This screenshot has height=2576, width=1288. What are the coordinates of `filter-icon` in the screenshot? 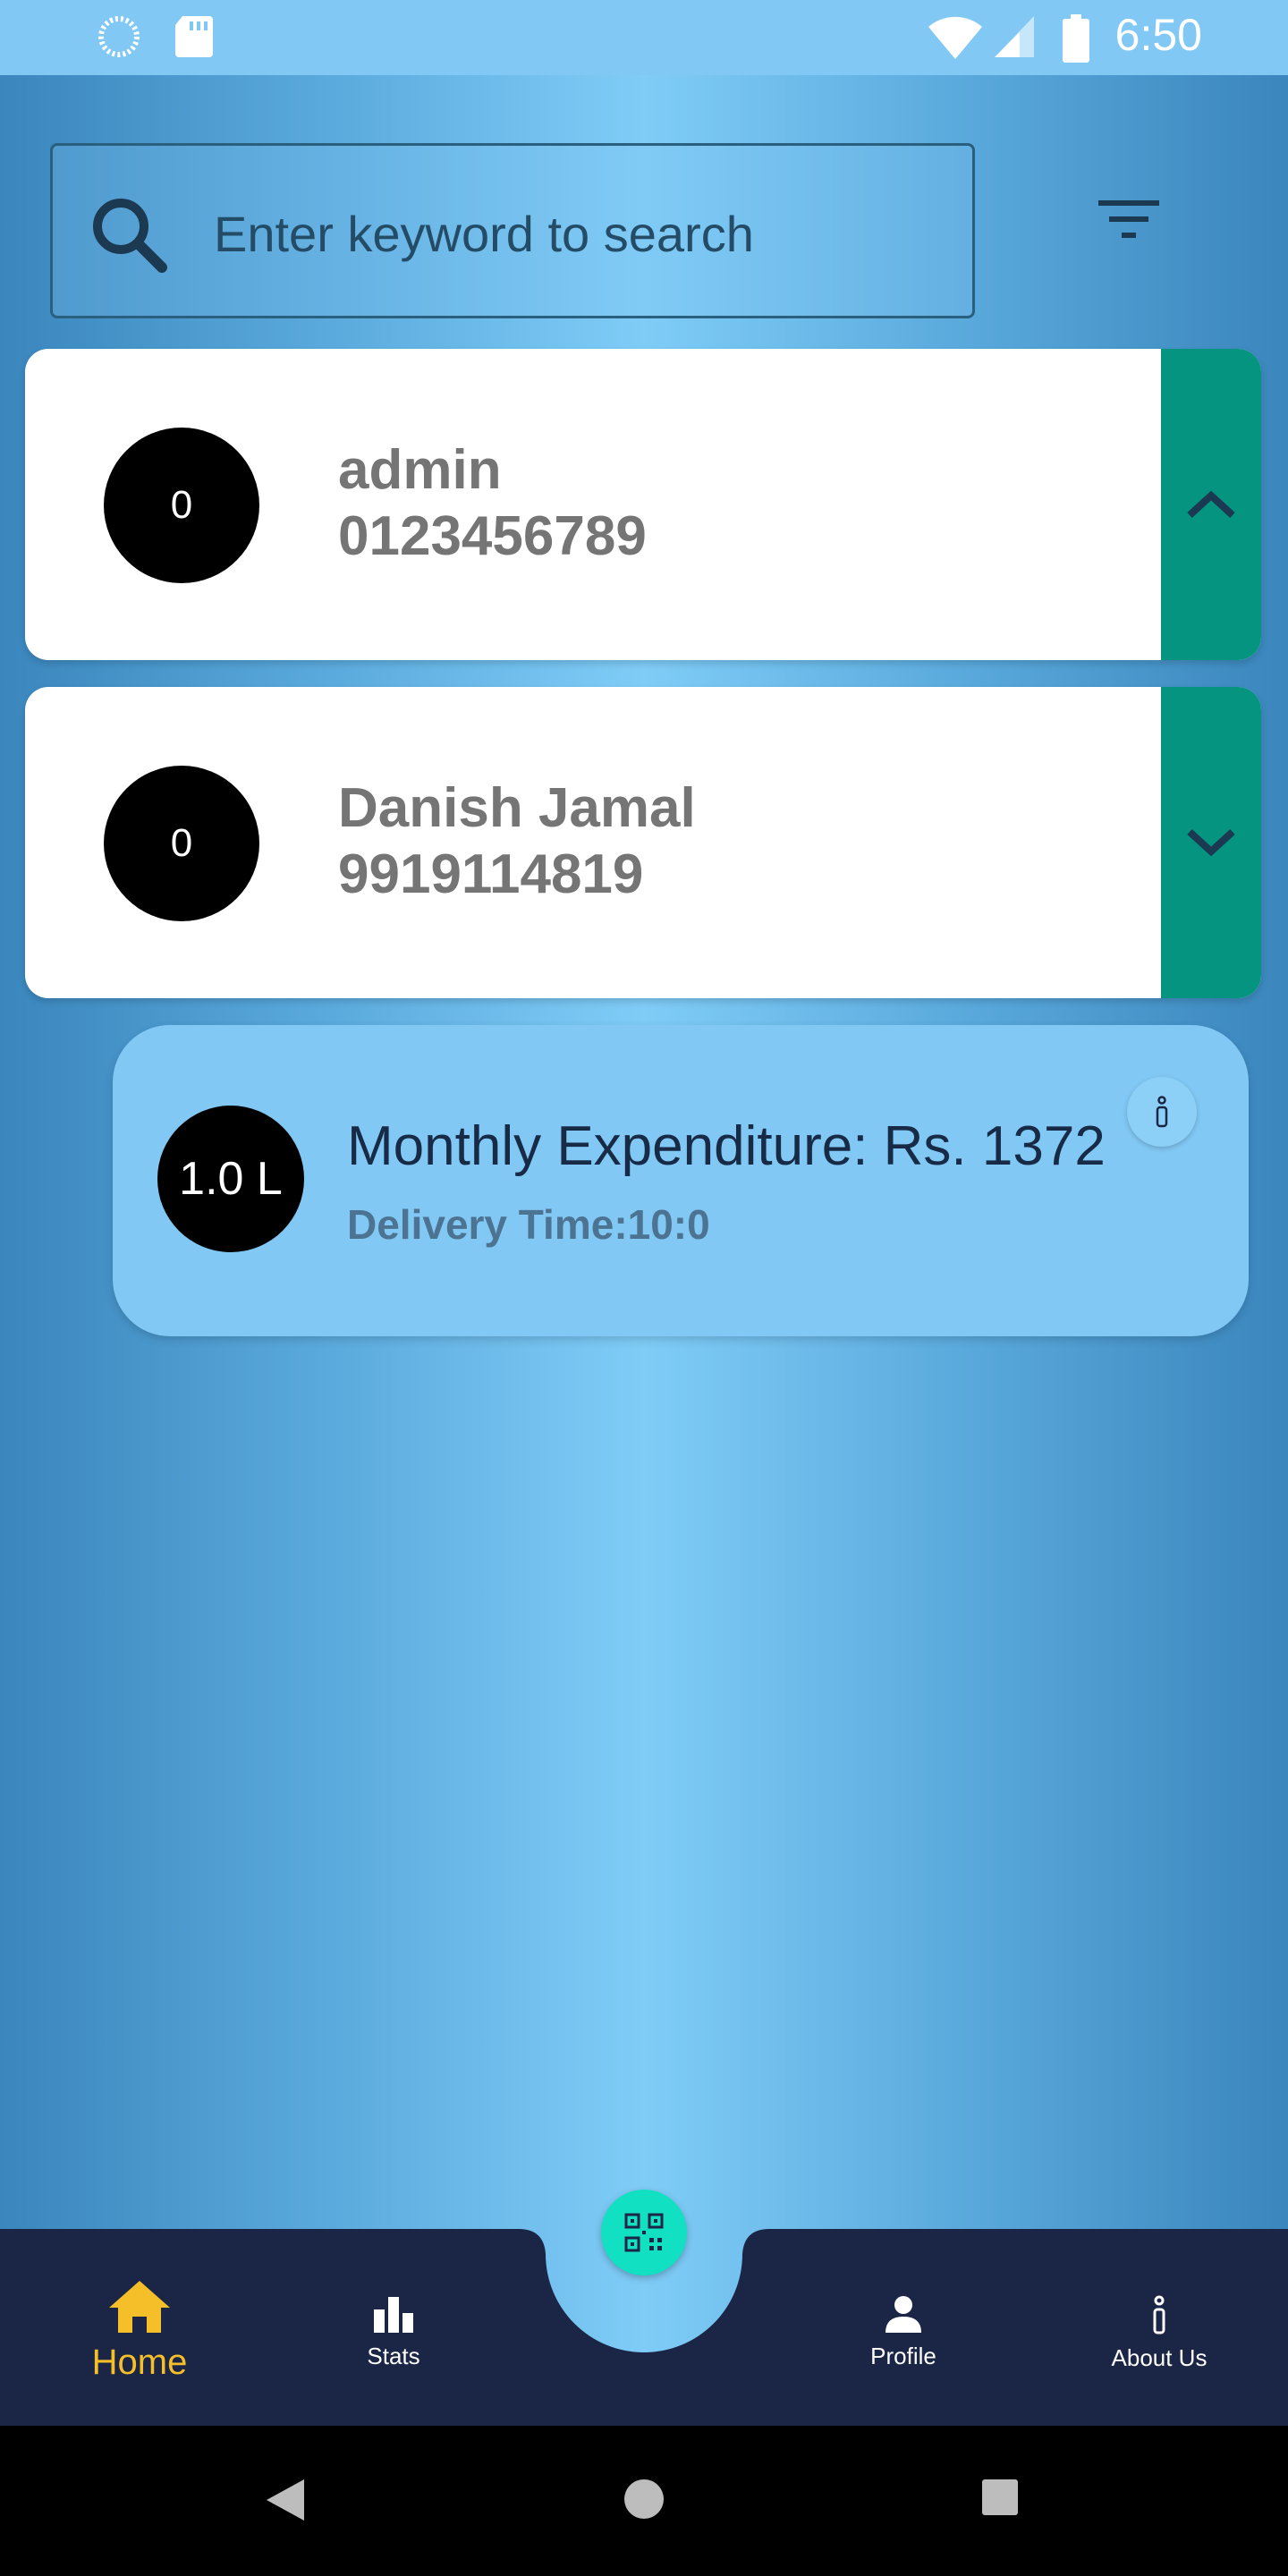 It's located at (1129, 220).